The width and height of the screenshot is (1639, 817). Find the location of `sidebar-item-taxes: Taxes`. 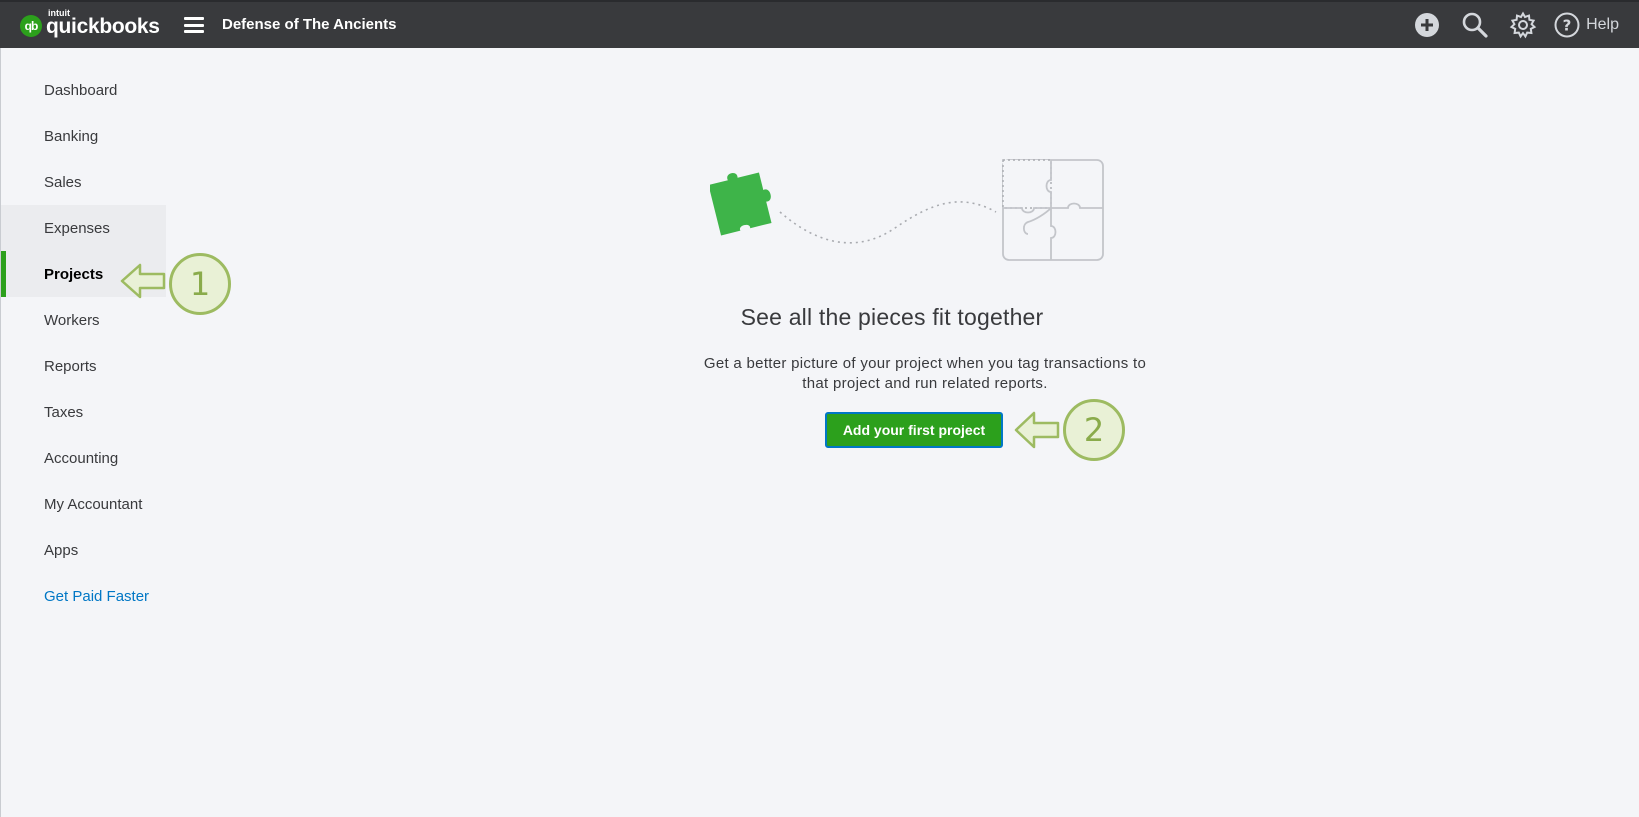

sidebar-item-taxes: Taxes is located at coordinates (83, 412).